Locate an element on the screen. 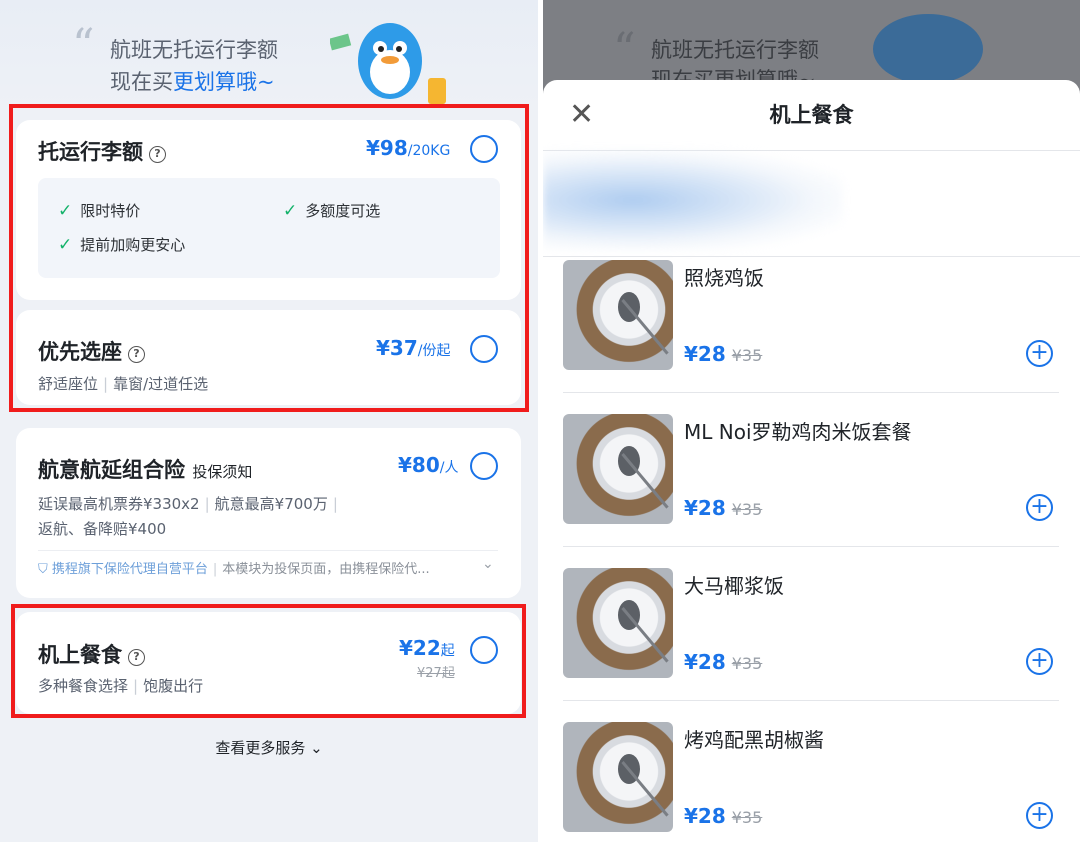  shield-icon: ⛉ is located at coordinates (45, 569).